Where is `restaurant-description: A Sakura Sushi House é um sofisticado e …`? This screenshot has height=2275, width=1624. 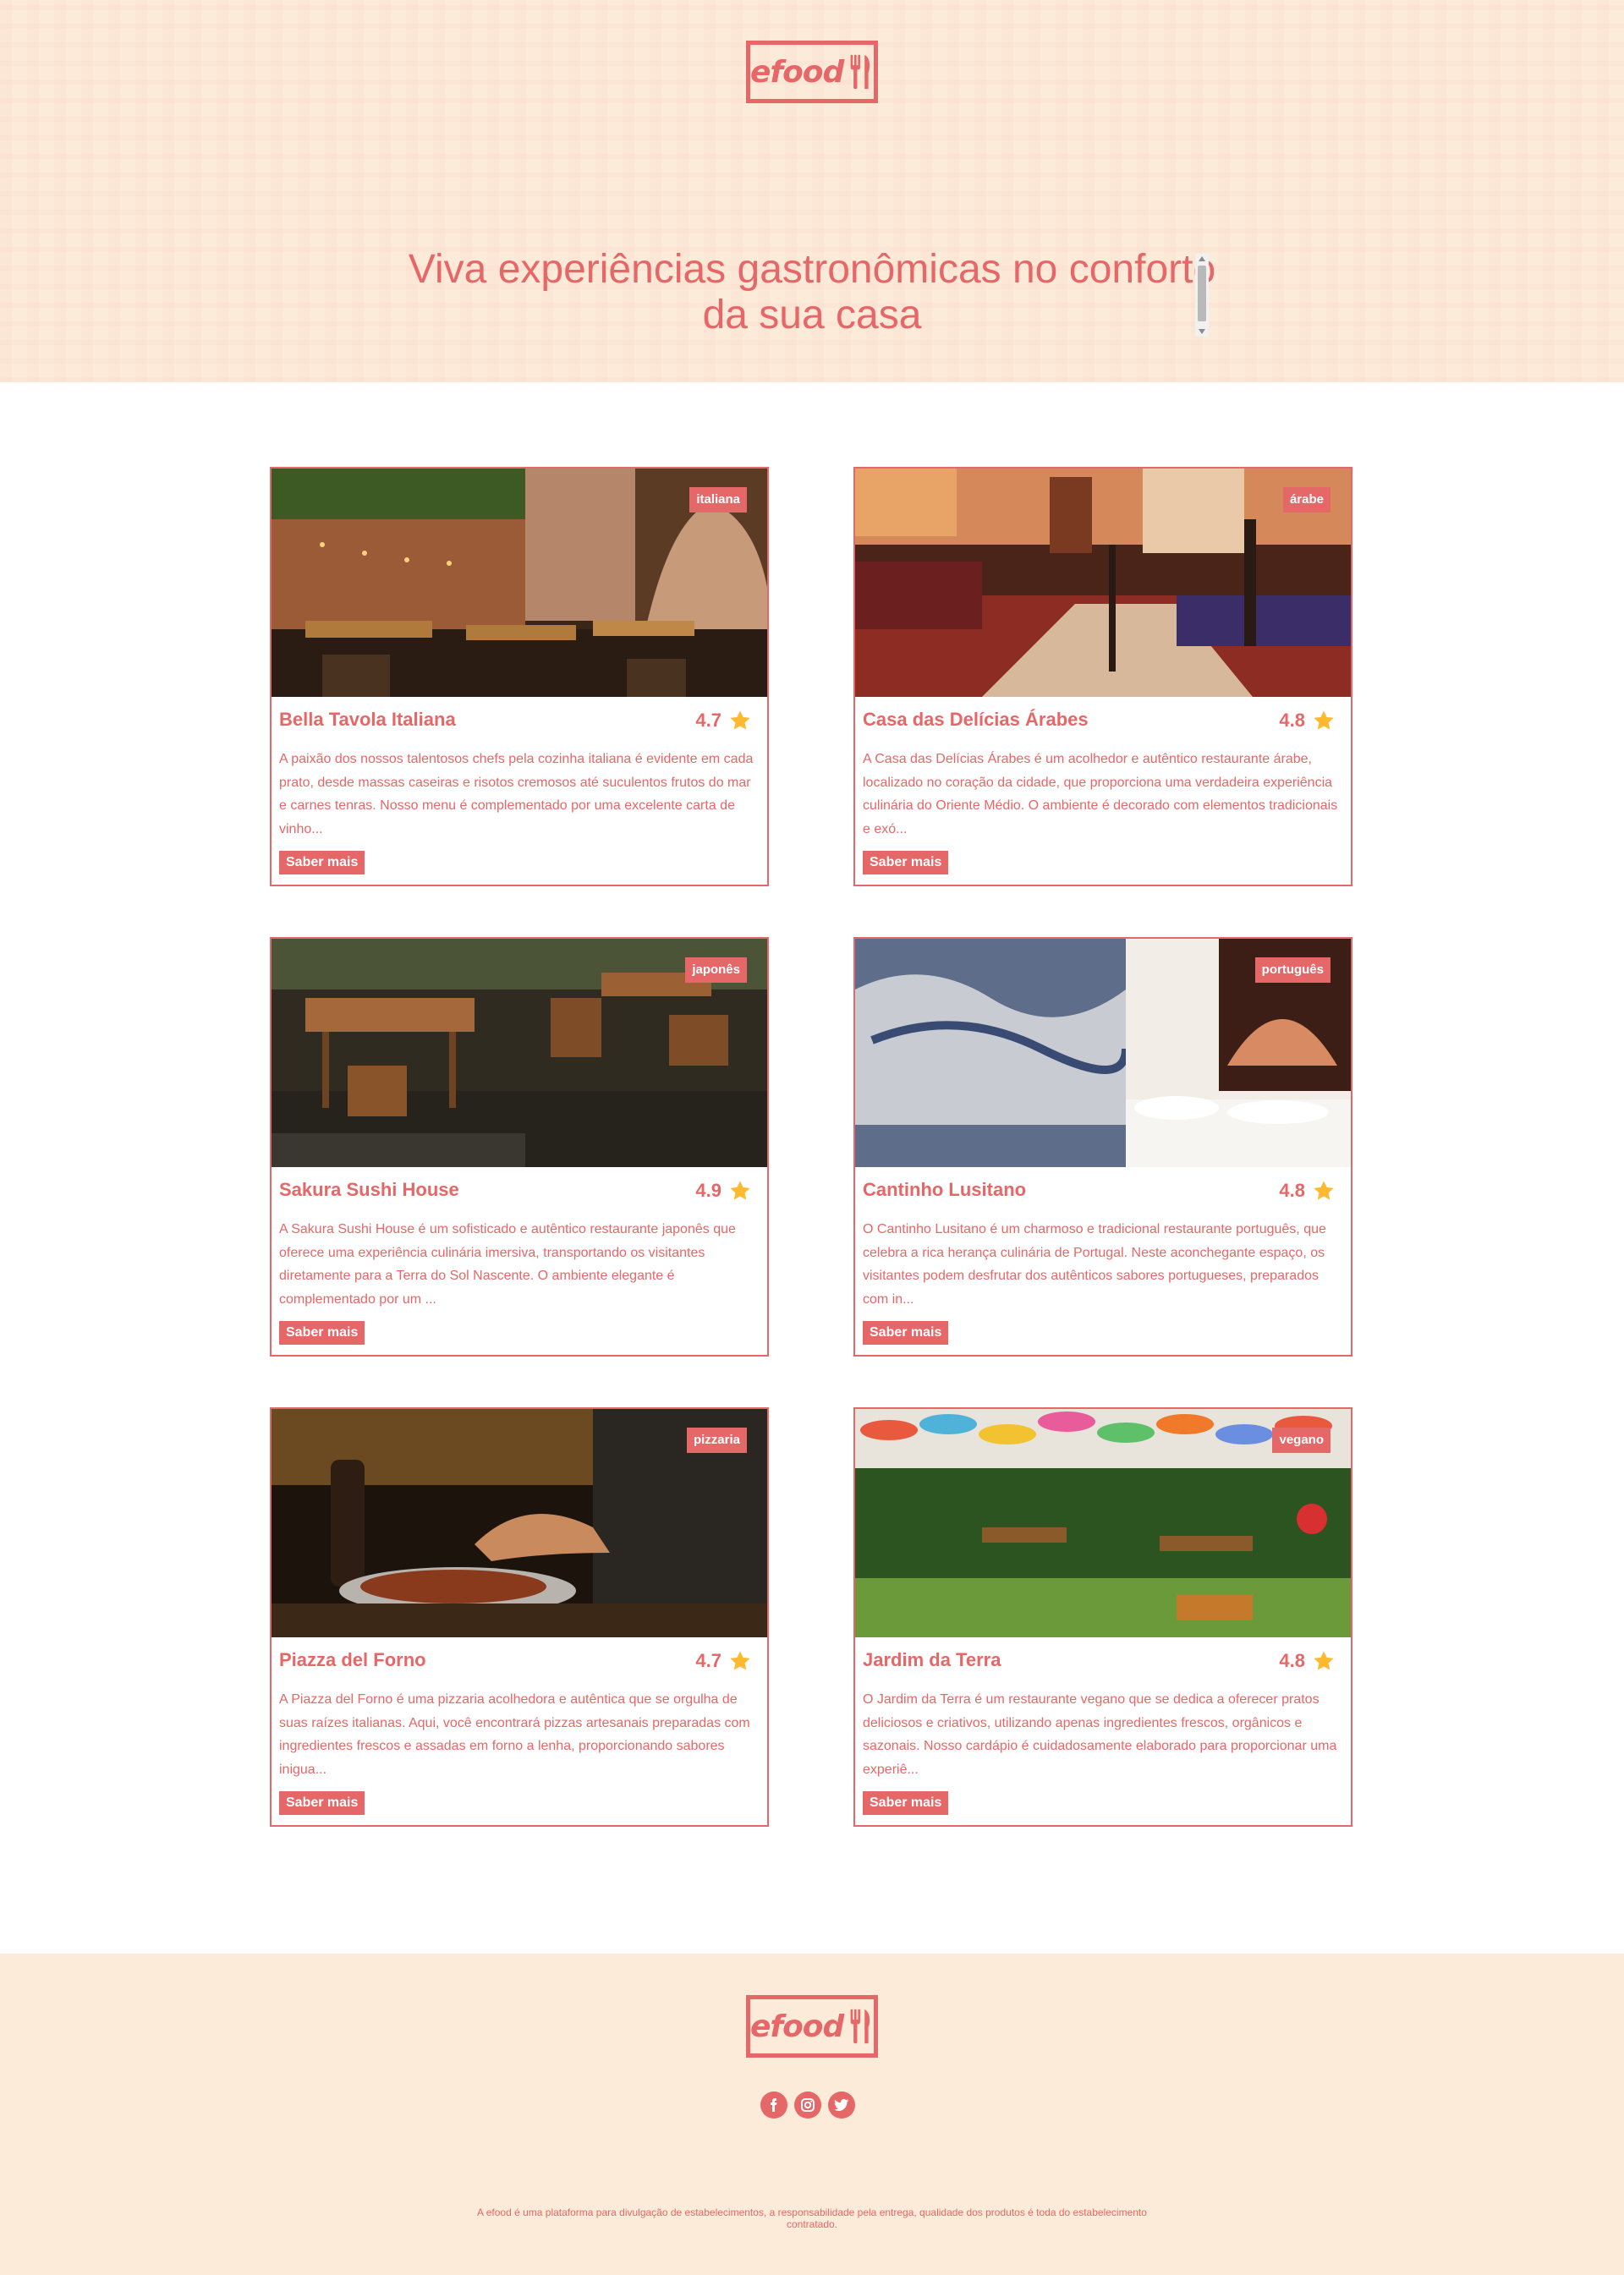
restaurant-description: A Sakura Sushi House é um sofisticado e … is located at coordinates (507, 1264).